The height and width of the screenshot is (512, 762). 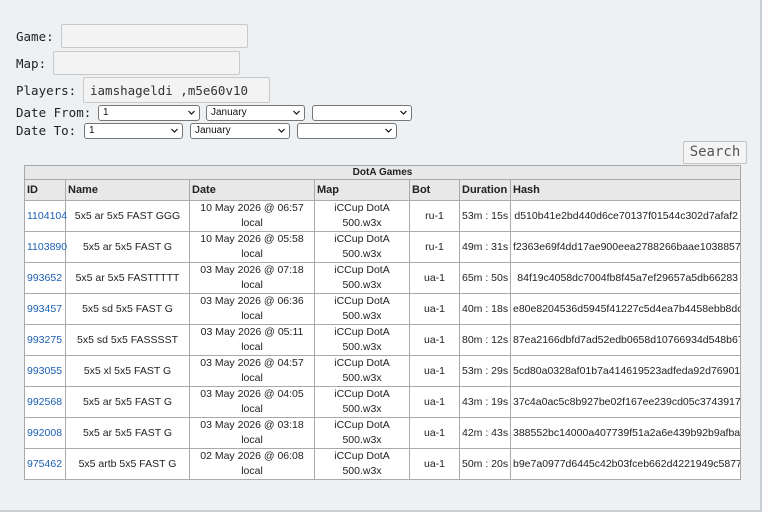 I want to click on cell-hash: 388552bc14000a407739f51a2a6e439b92b9afba, so click(x=625, y=433).